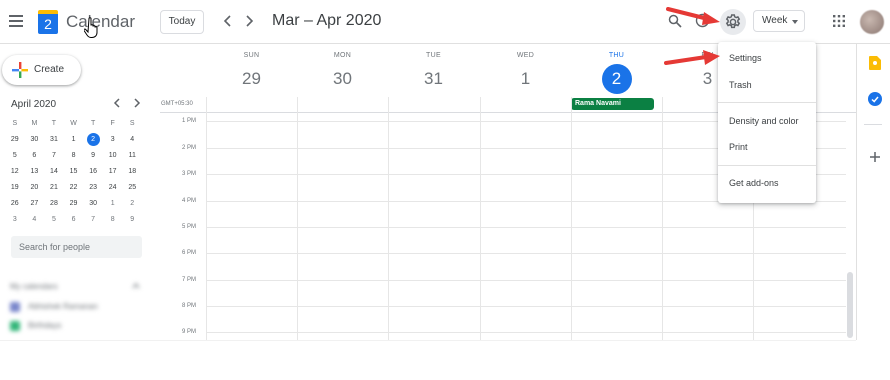 The image size is (890, 380). Describe the element at coordinates (113, 156) in the screenshot. I see `mini-day: 10` at that location.